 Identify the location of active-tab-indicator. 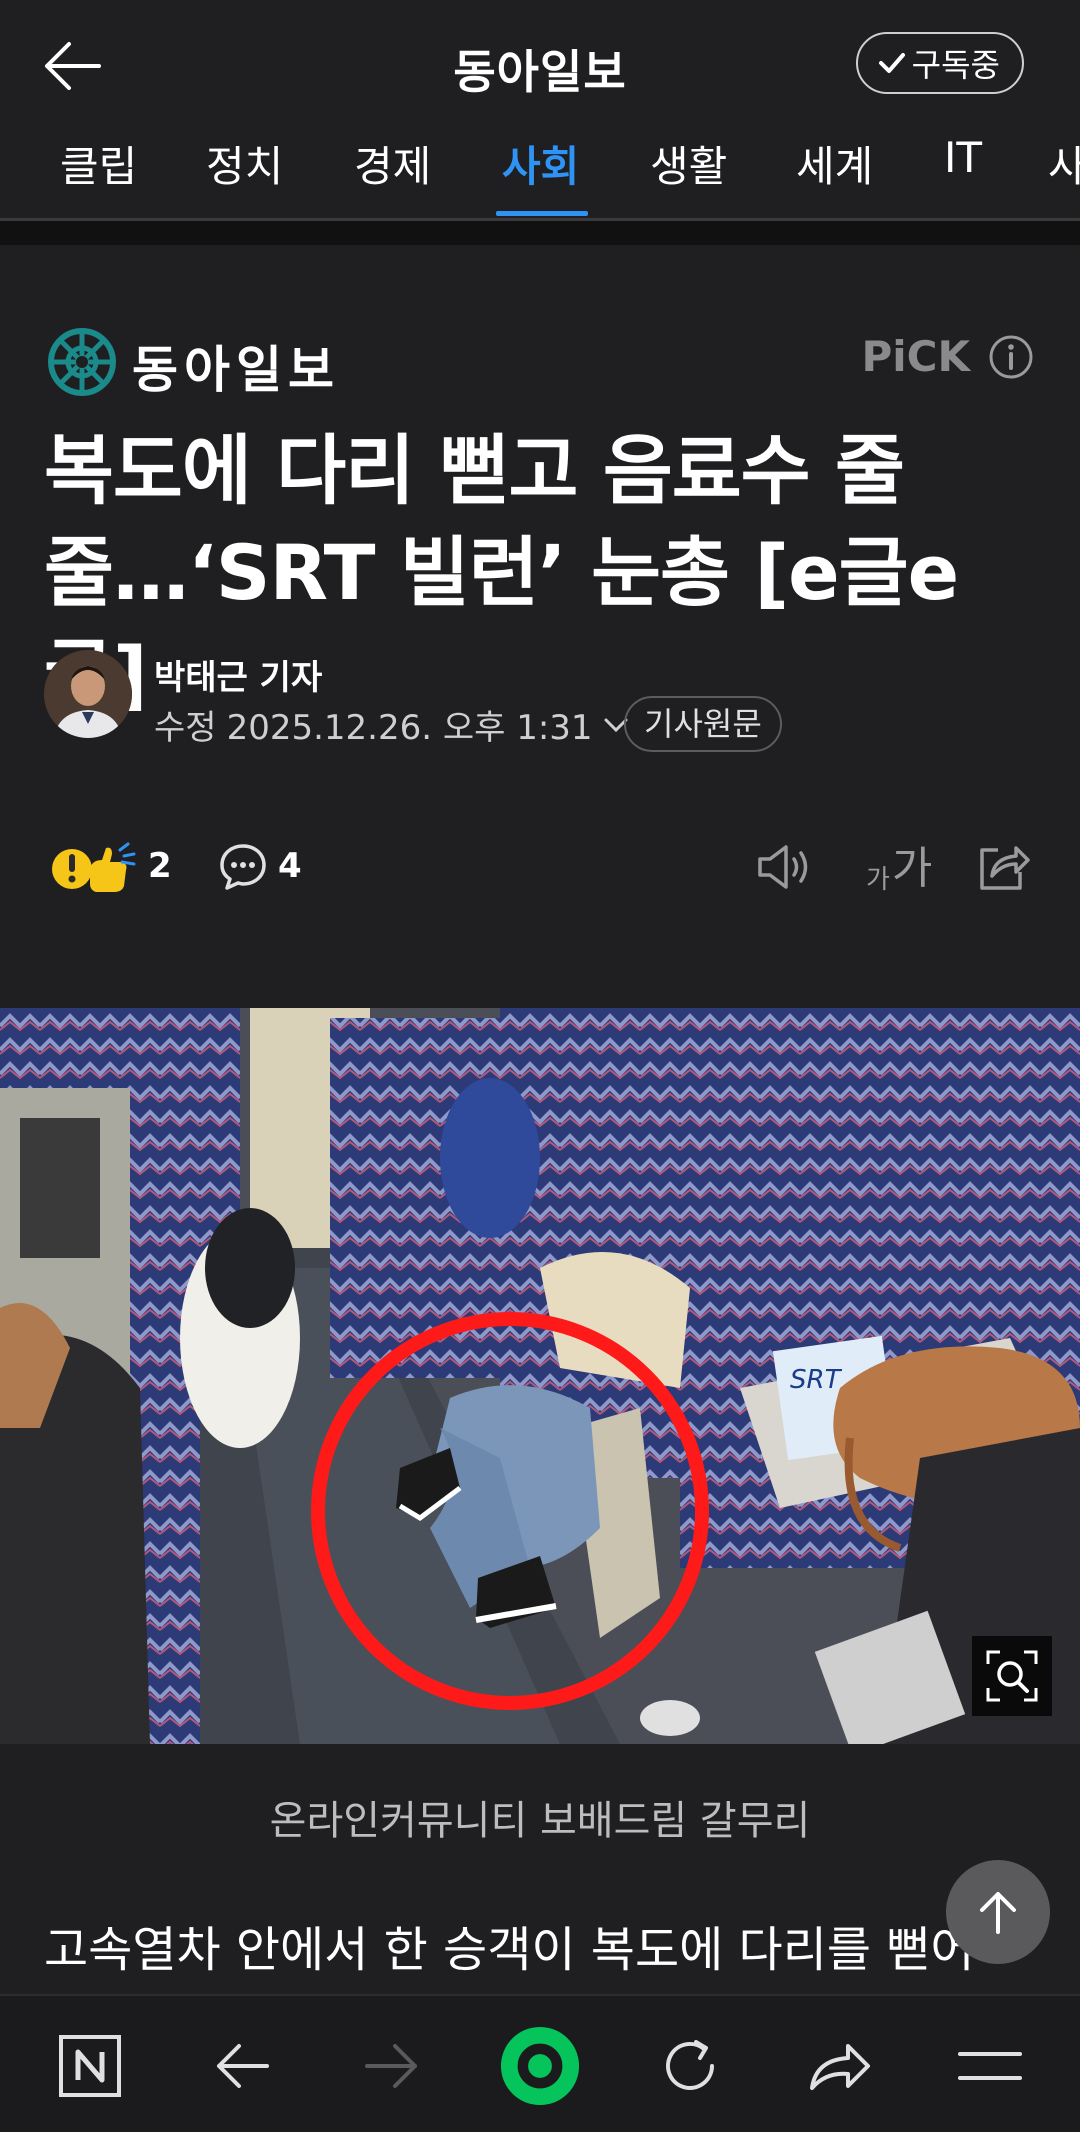
(542, 213).